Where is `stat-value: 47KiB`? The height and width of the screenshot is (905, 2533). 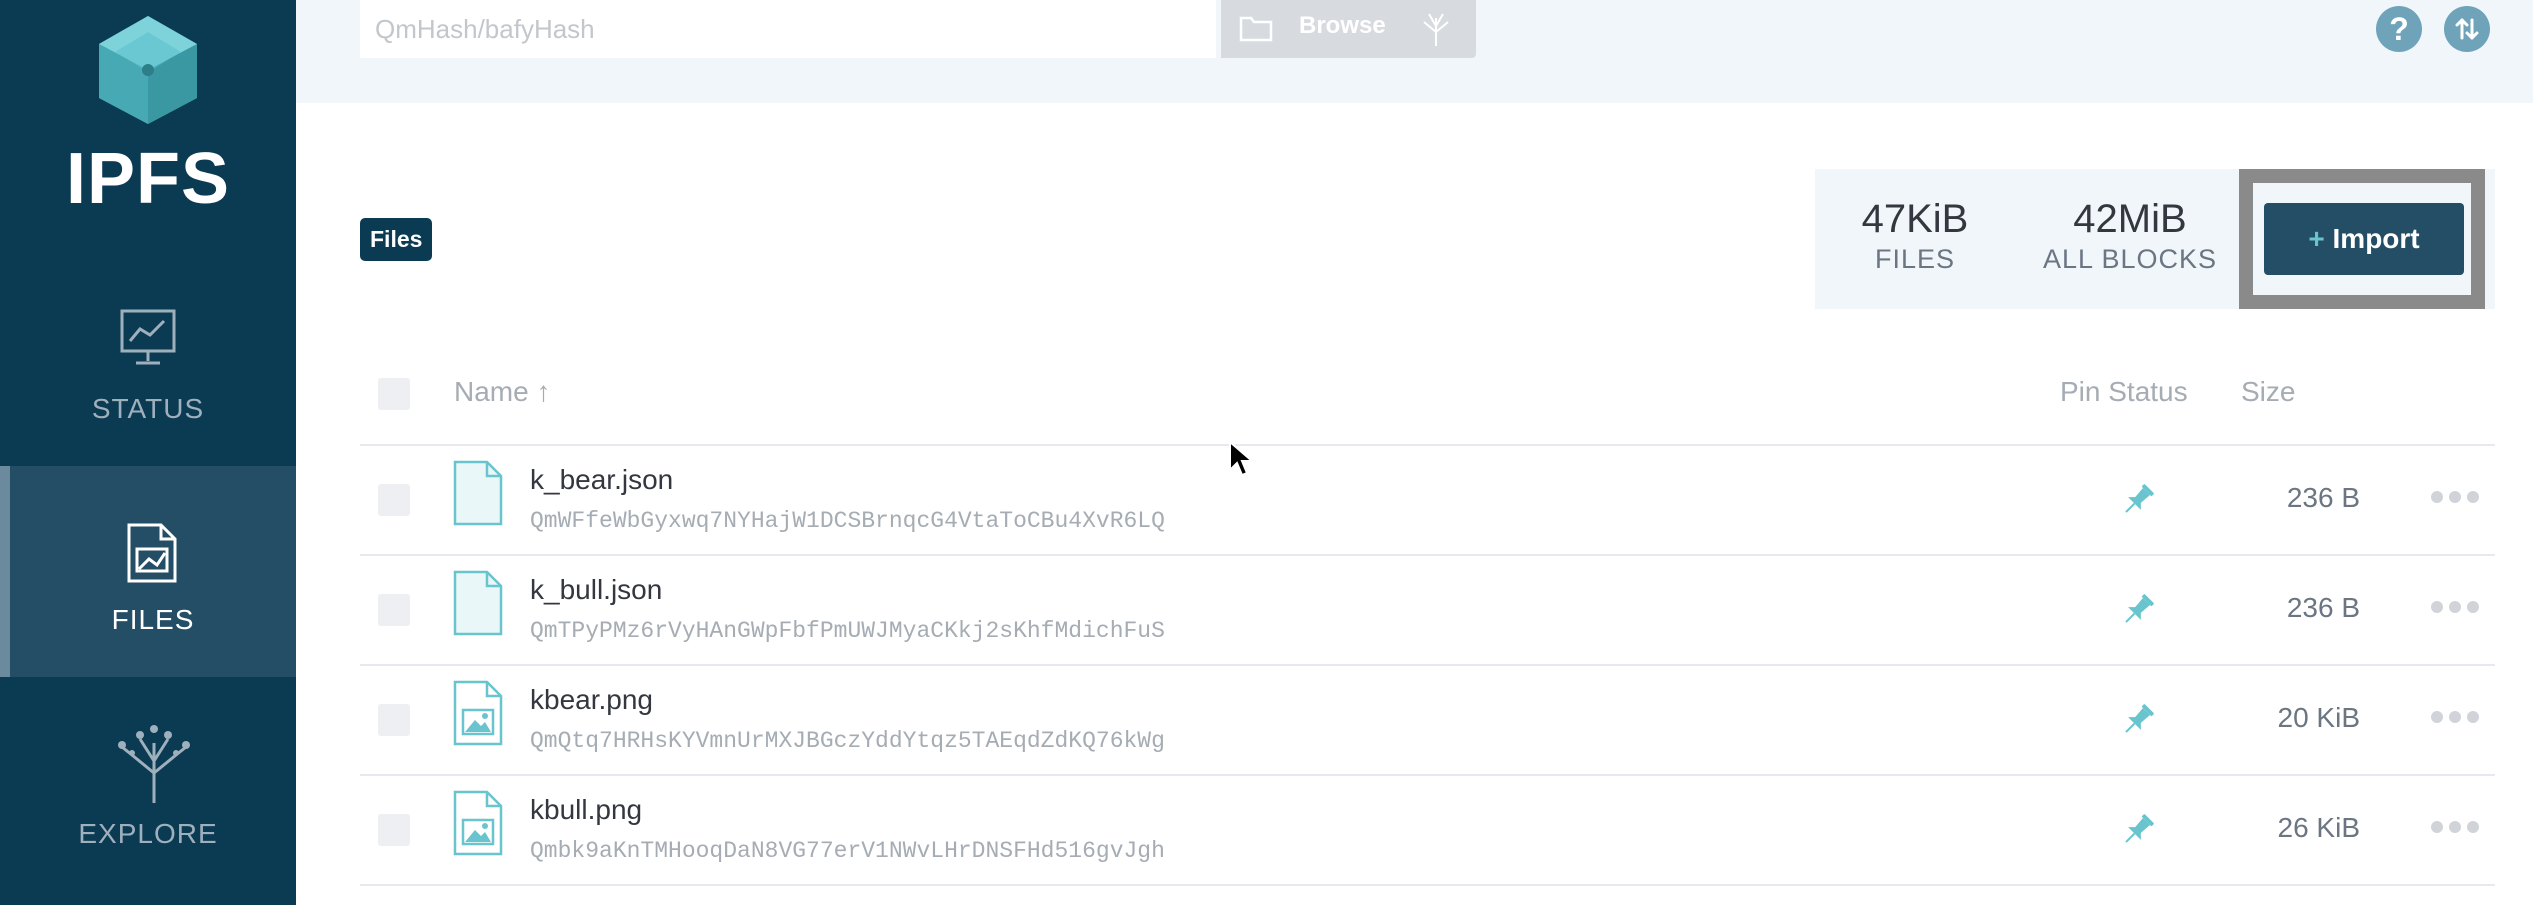 stat-value: 47KiB is located at coordinates (1915, 219).